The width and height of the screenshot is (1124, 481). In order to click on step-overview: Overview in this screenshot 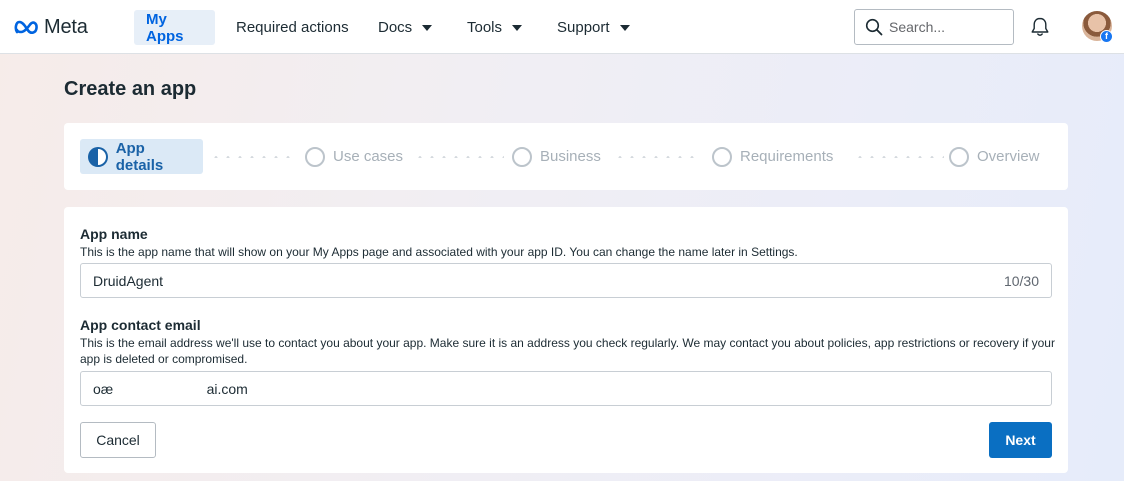, I will do `click(994, 156)`.